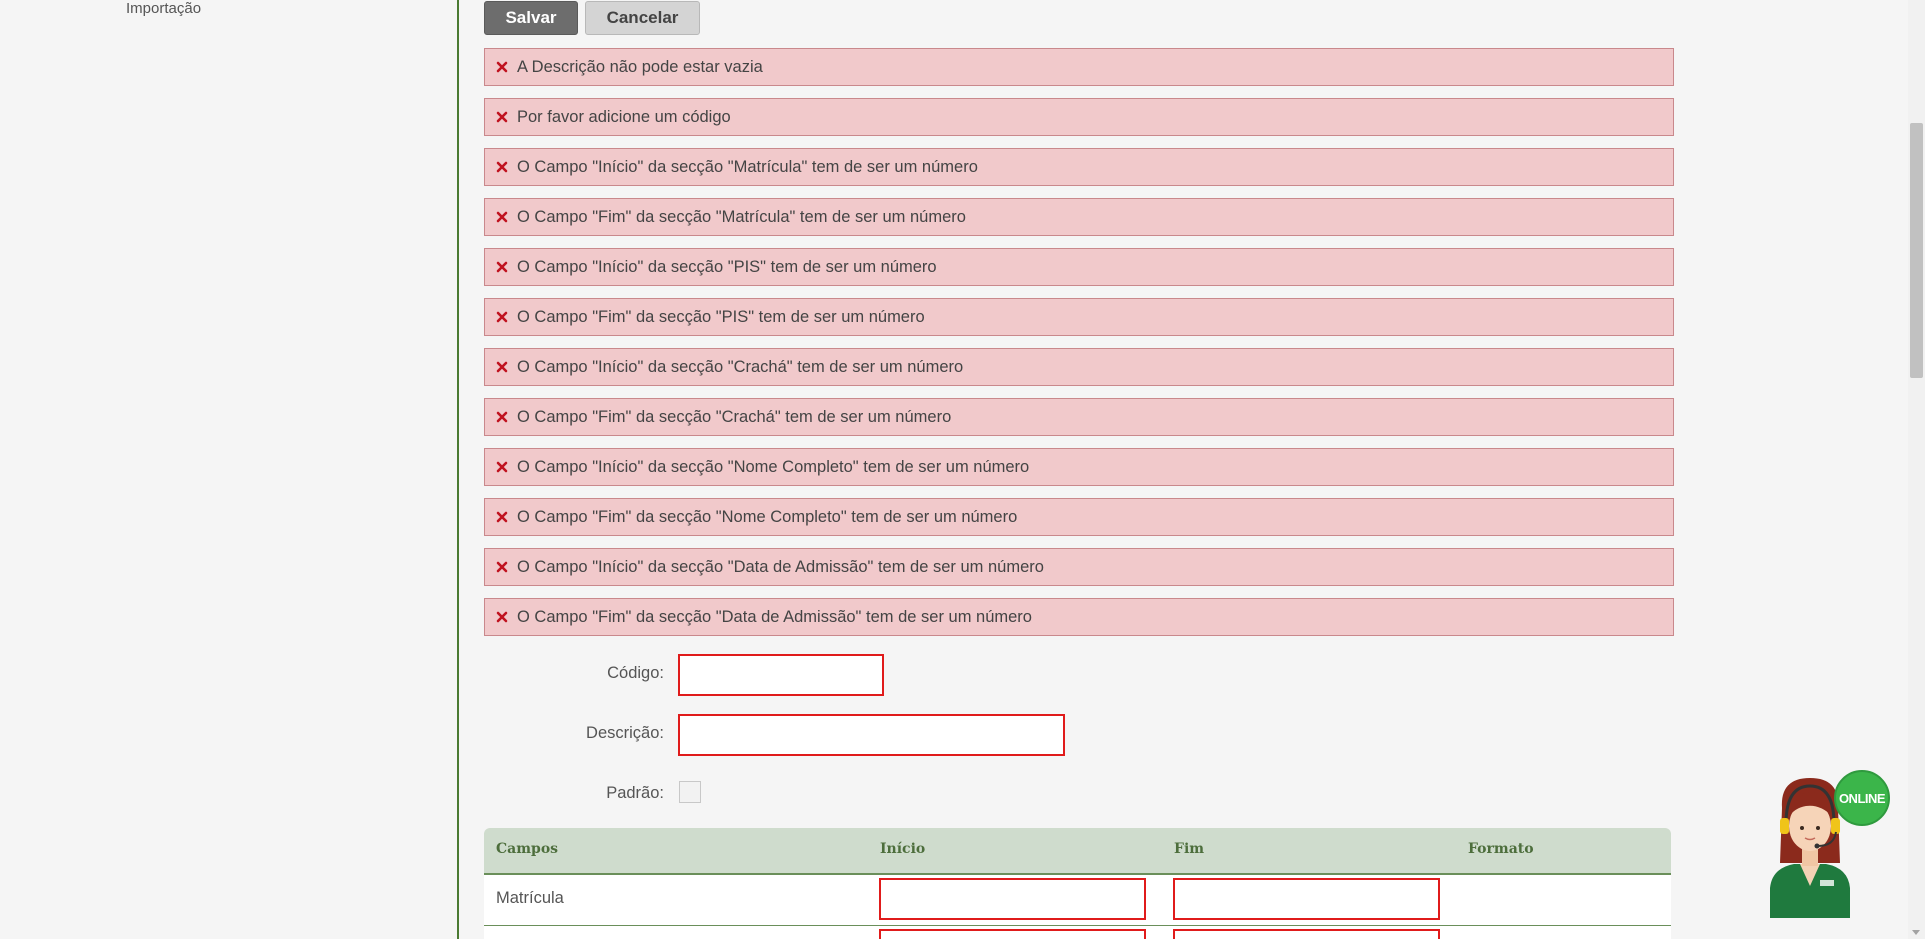 The image size is (1925, 939). What do you see at coordinates (530, 898) in the screenshot?
I see `campo-name: Matrícula` at bounding box center [530, 898].